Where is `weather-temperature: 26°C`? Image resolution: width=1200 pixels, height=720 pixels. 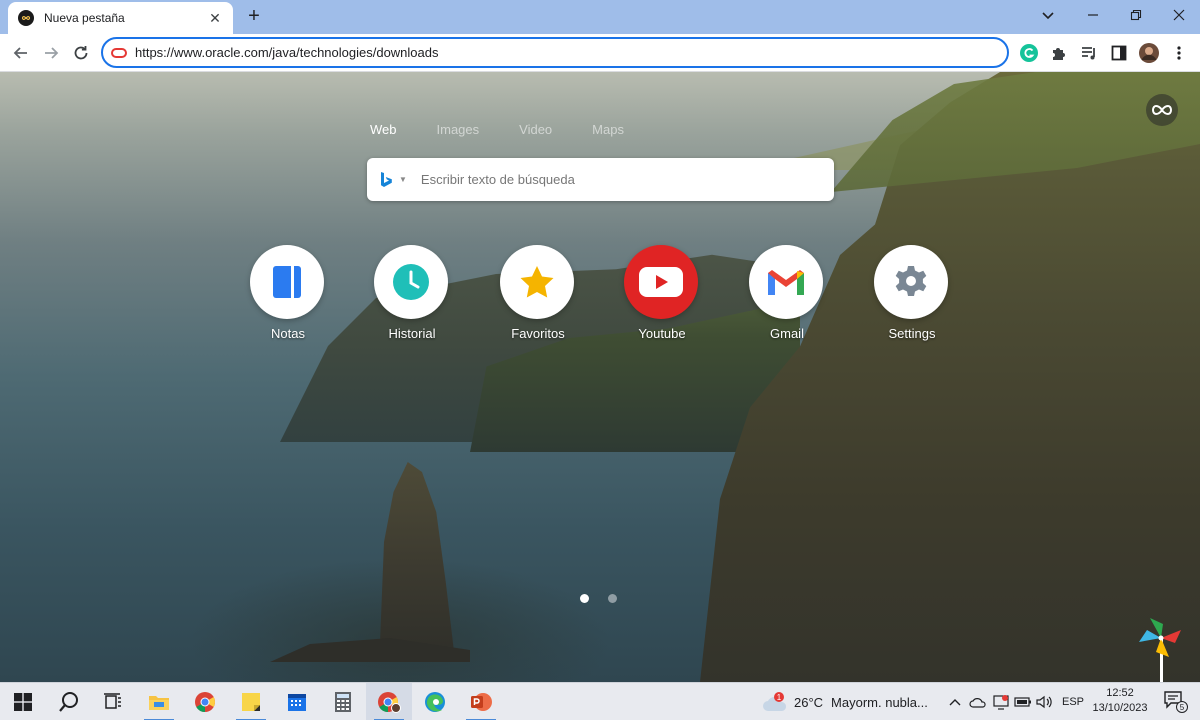
weather-temperature: 26°C is located at coordinates (809, 702).